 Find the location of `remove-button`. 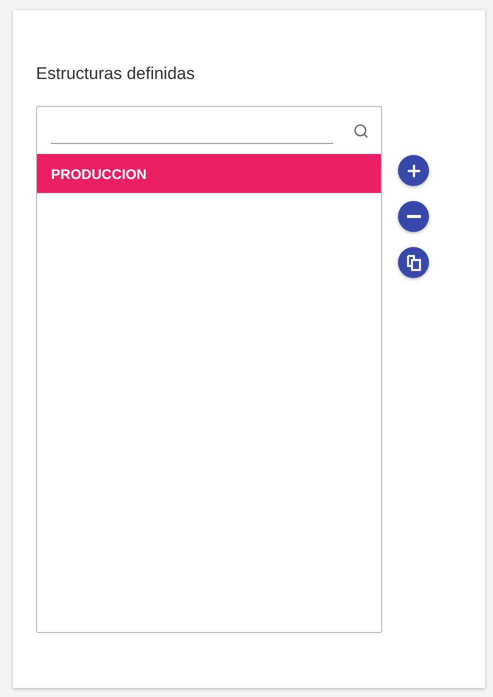

remove-button is located at coordinates (413, 216).